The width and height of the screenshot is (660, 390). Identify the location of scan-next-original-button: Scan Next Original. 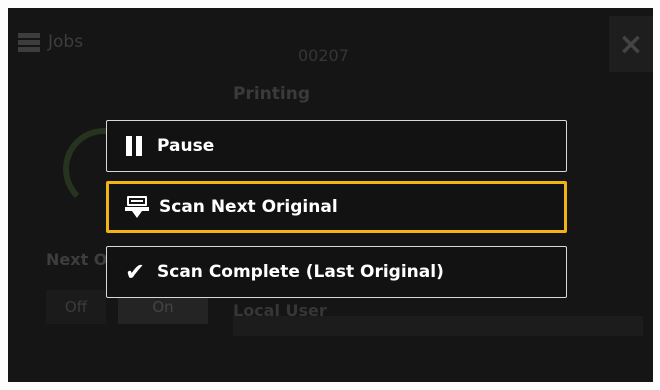
(336, 207).